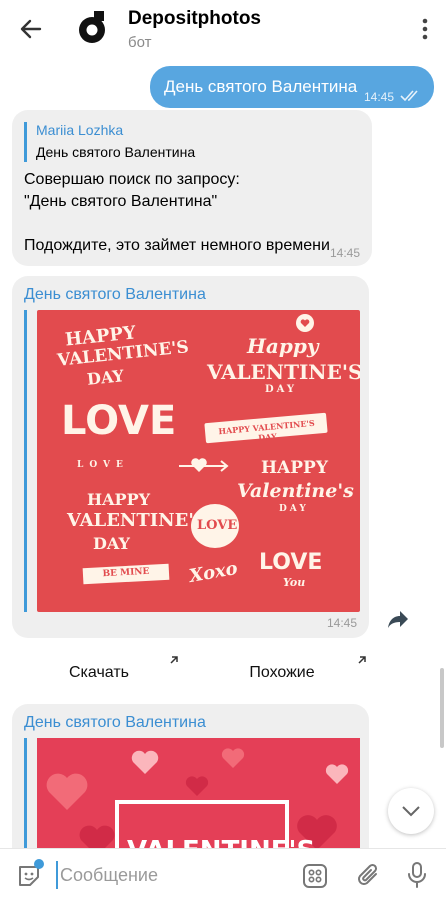 This screenshot has height=900, width=446. Describe the element at coordinates (315, 876) in the screenshot. I see `bot-commands-icon` at that location.